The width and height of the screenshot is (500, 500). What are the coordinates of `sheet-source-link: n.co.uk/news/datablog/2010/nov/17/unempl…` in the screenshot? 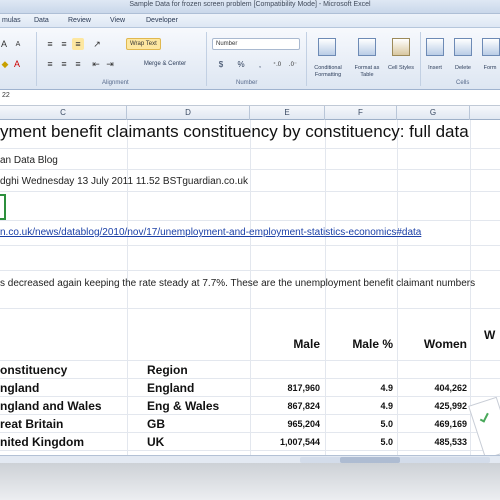 It's located at (210, 232).